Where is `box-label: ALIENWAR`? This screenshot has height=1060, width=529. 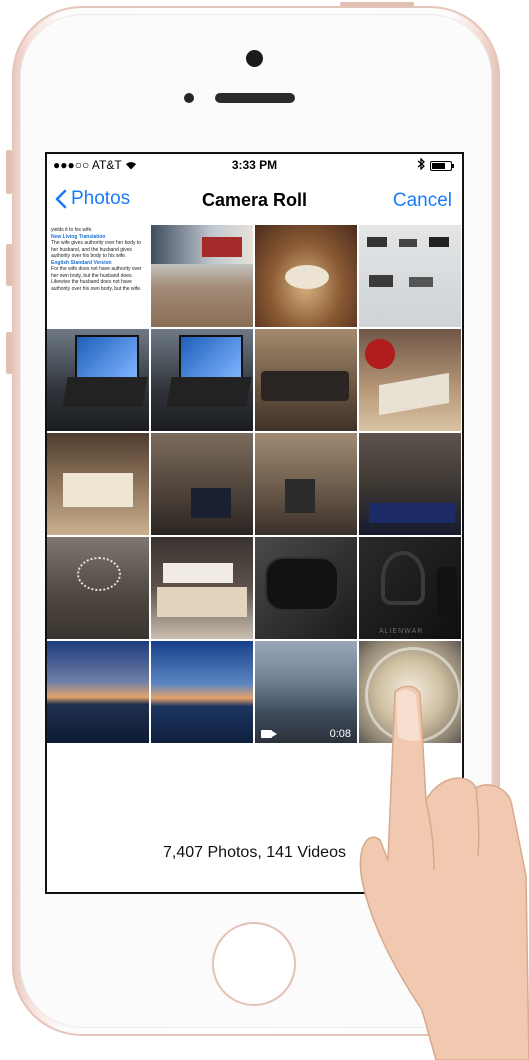
box-label: ALIENWAR is located at coordinates (401, 631).